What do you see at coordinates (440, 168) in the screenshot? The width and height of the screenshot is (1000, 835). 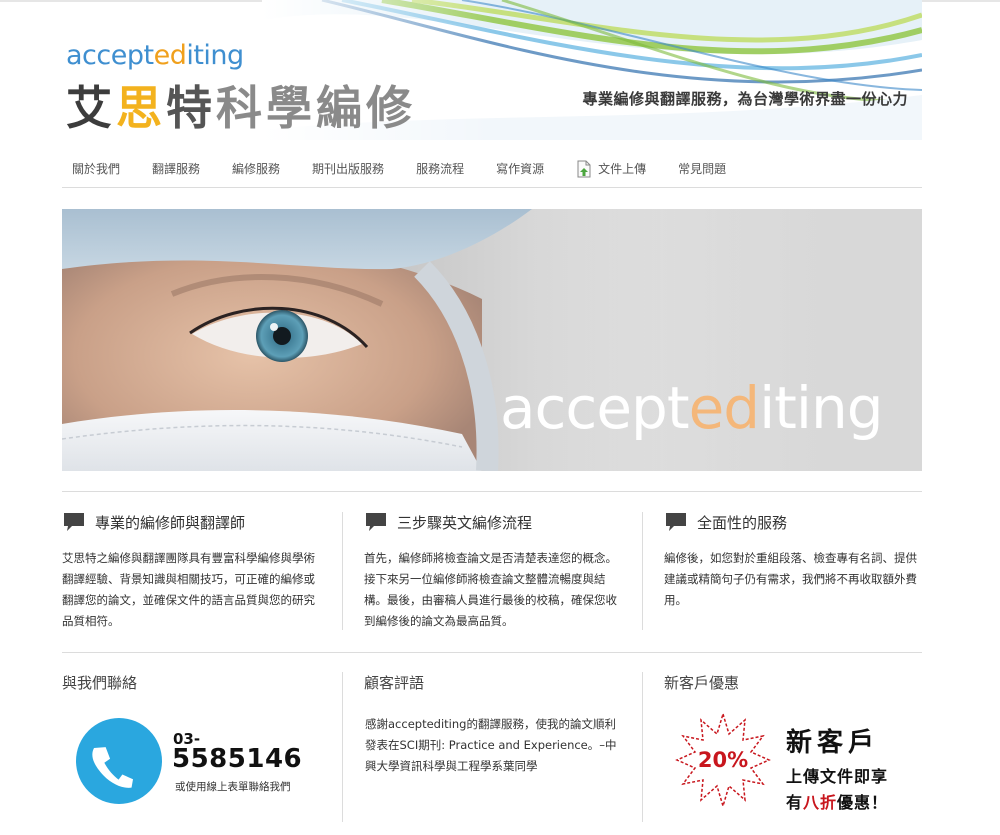 I see `nav-item-process: 服務流程` at bounding box center [440, 168].